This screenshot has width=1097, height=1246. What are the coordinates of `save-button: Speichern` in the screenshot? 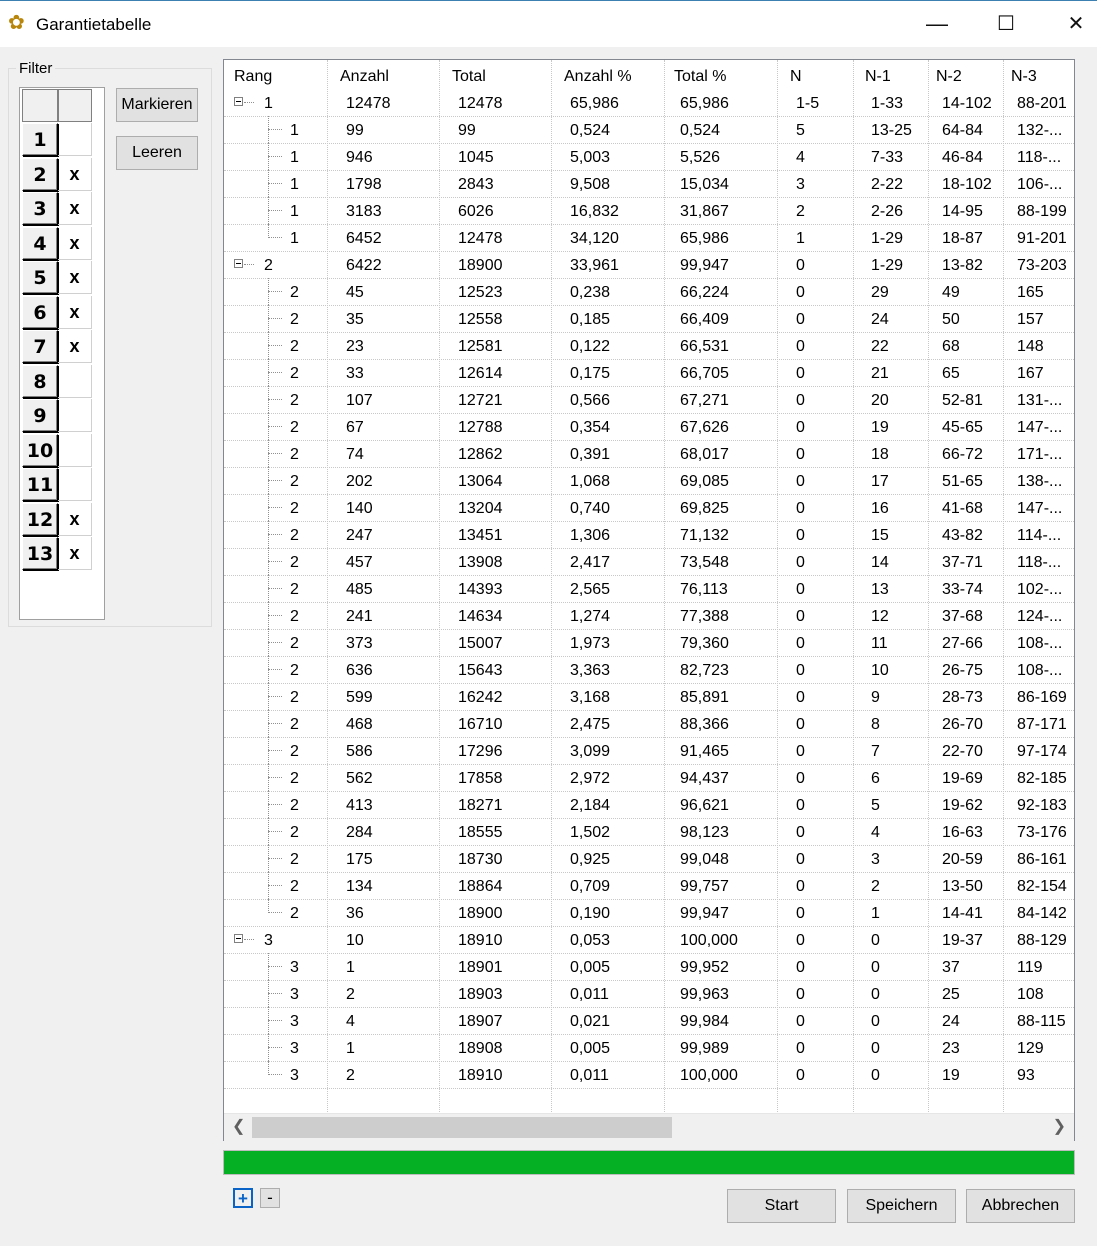 It's located at (901, 1206).